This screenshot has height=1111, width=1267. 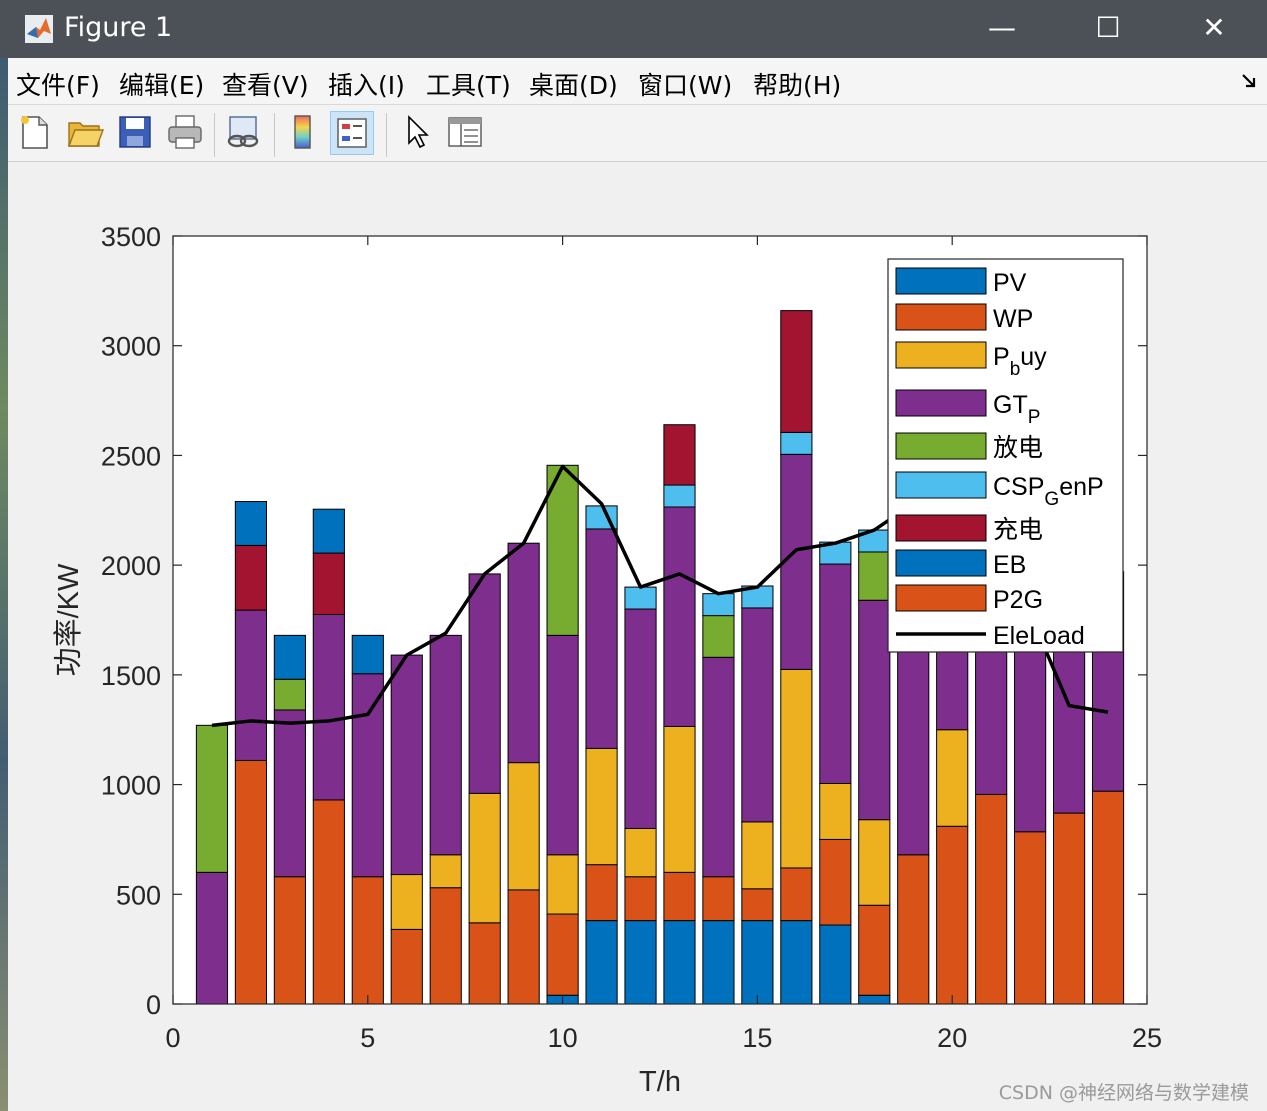 I want to click on legend-icon, so click(x=352, y=133).